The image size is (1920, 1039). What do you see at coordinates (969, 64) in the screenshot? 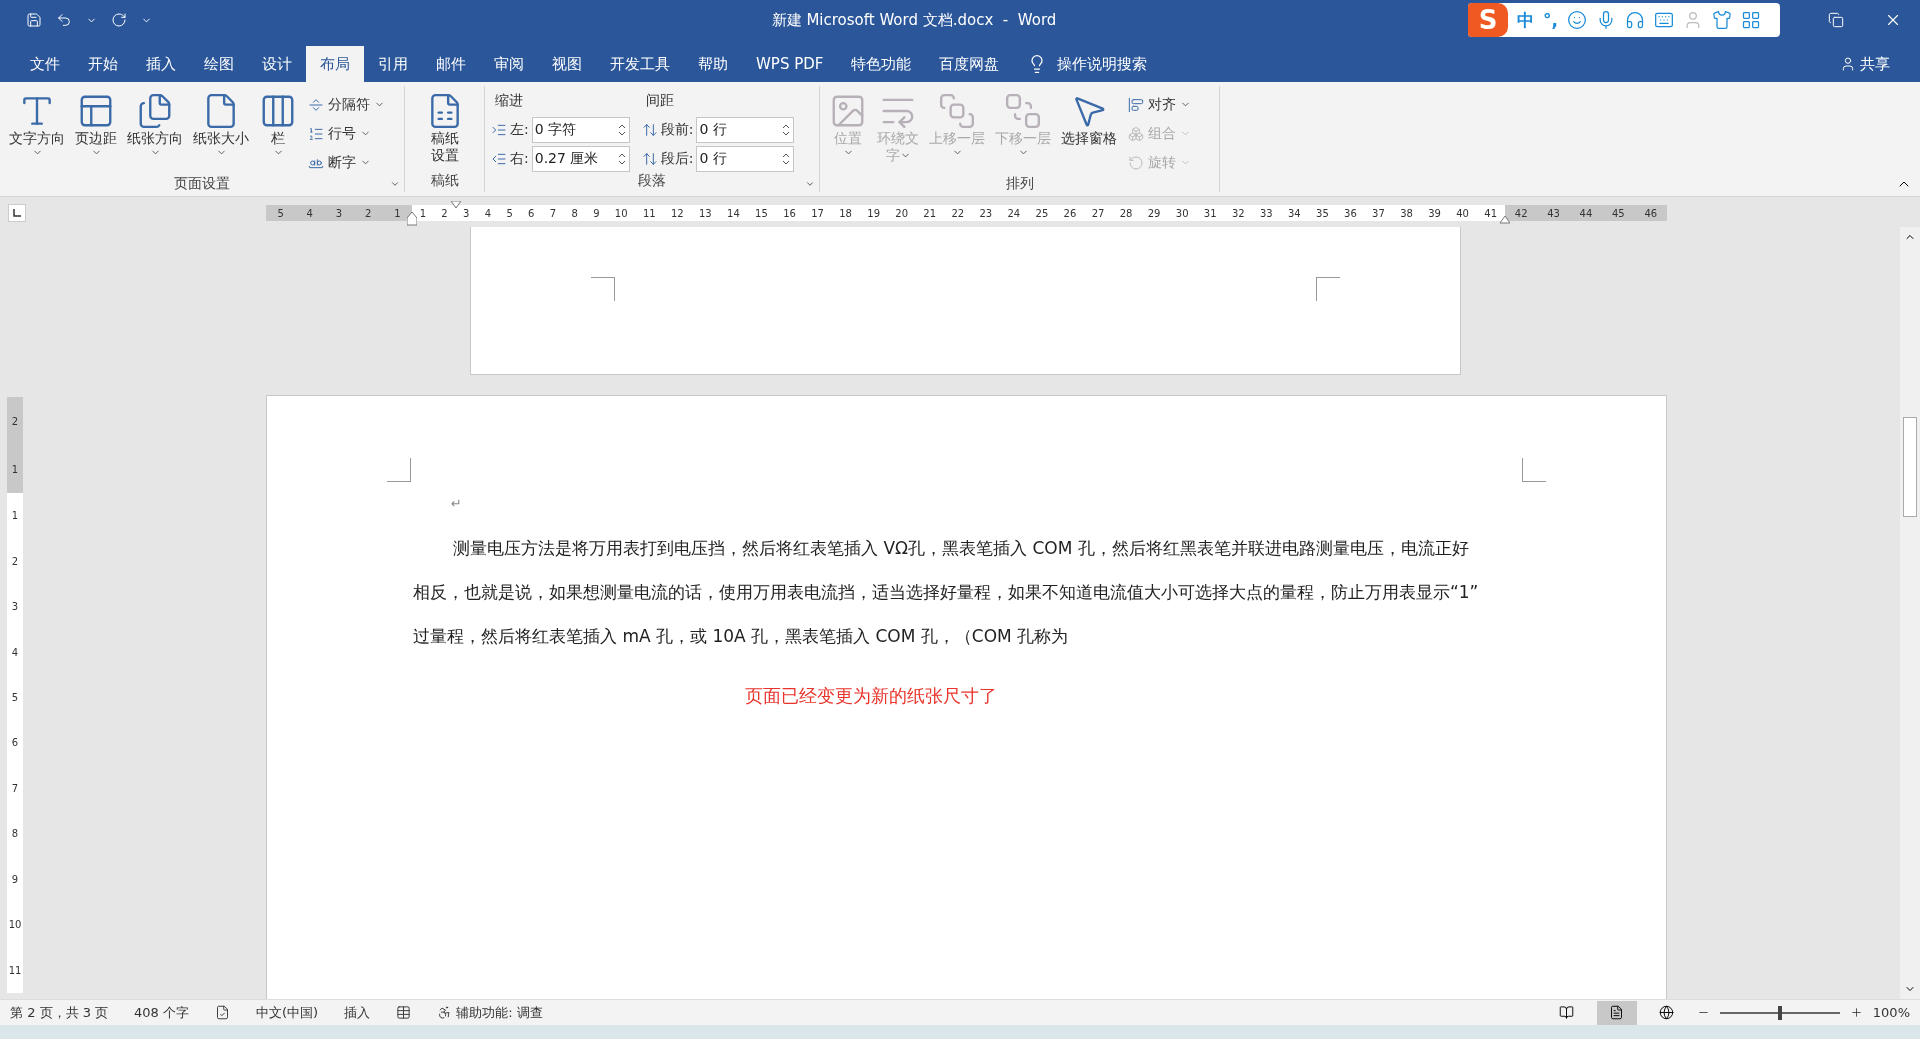
I see `ribbon-tab: 百度网盘` at bounding box center [969, 64].